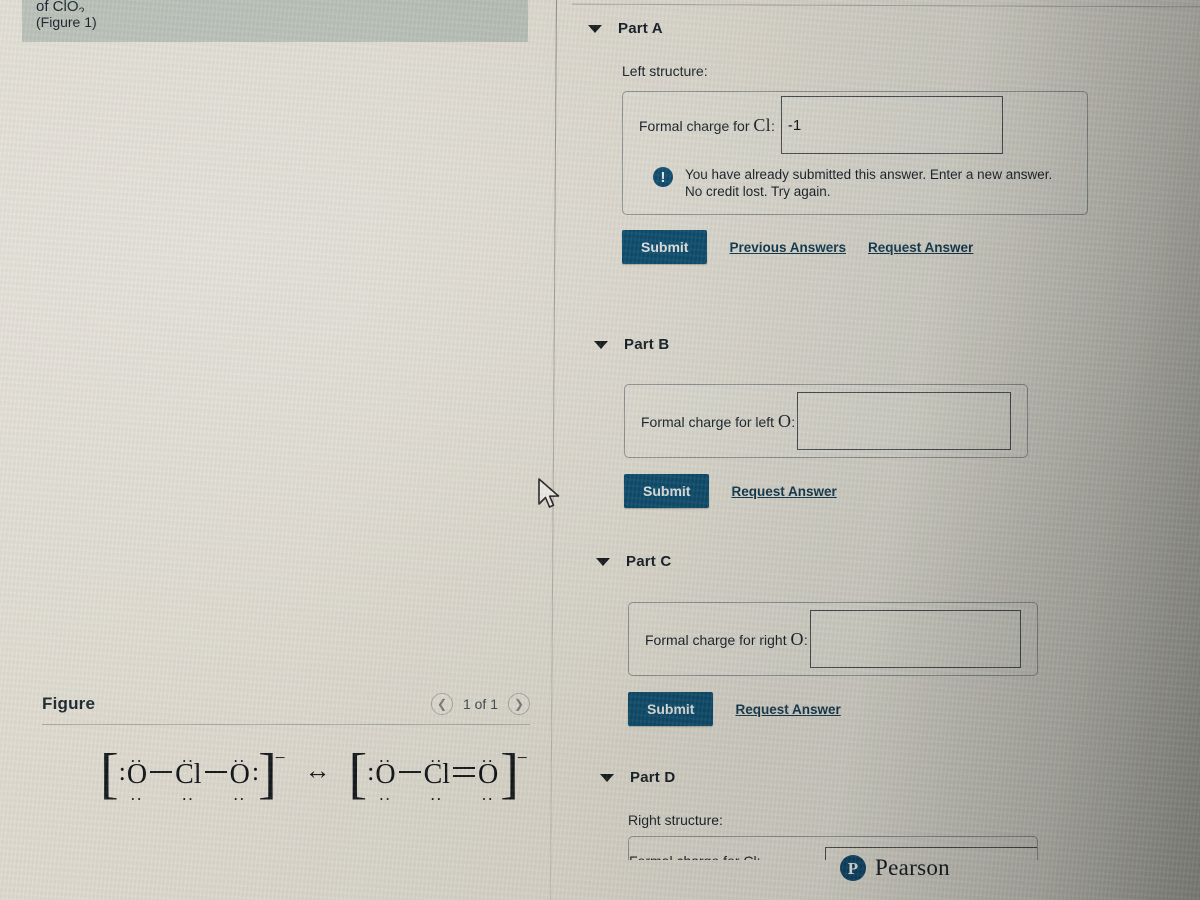 Image resolution: width=1200 pixels, height=900 pixels. What do you see at coordinates (665, 247) in the screenshot?
I see `part-a-submit-button: Submit` at bounding box center [665, 247].